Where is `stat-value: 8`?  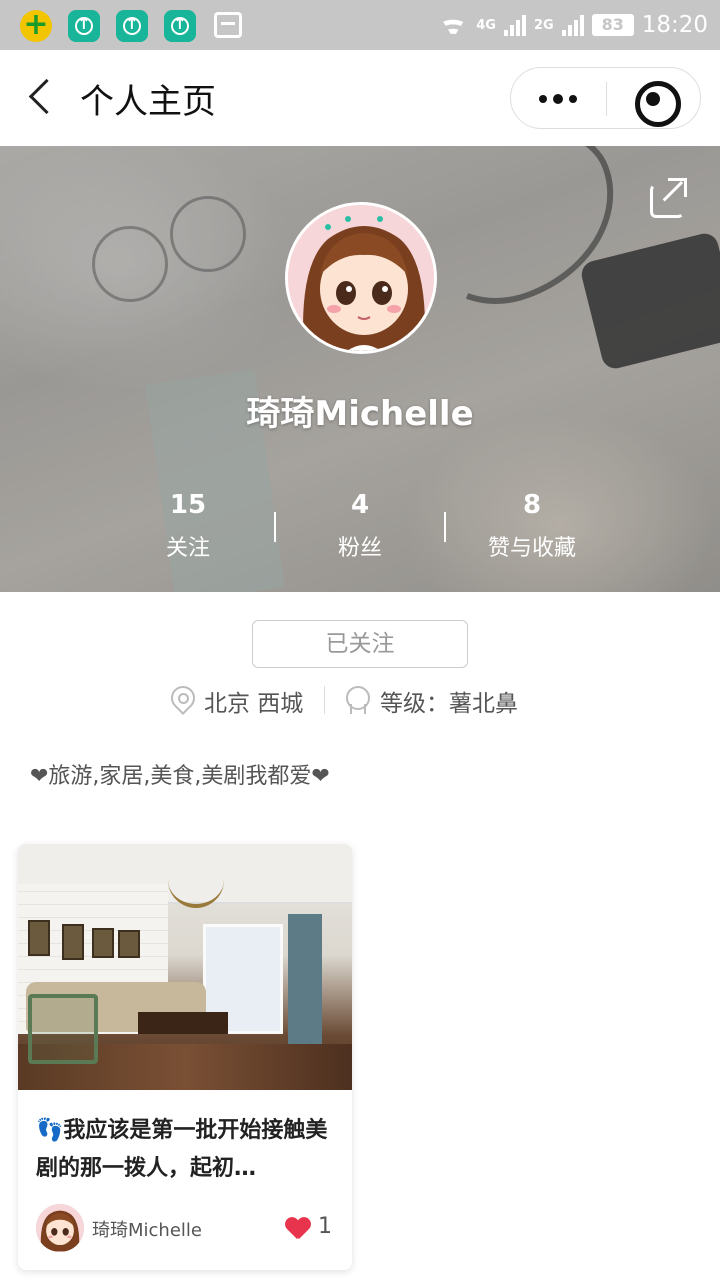
stat-value: 8 is located at coordinates (532, 505).